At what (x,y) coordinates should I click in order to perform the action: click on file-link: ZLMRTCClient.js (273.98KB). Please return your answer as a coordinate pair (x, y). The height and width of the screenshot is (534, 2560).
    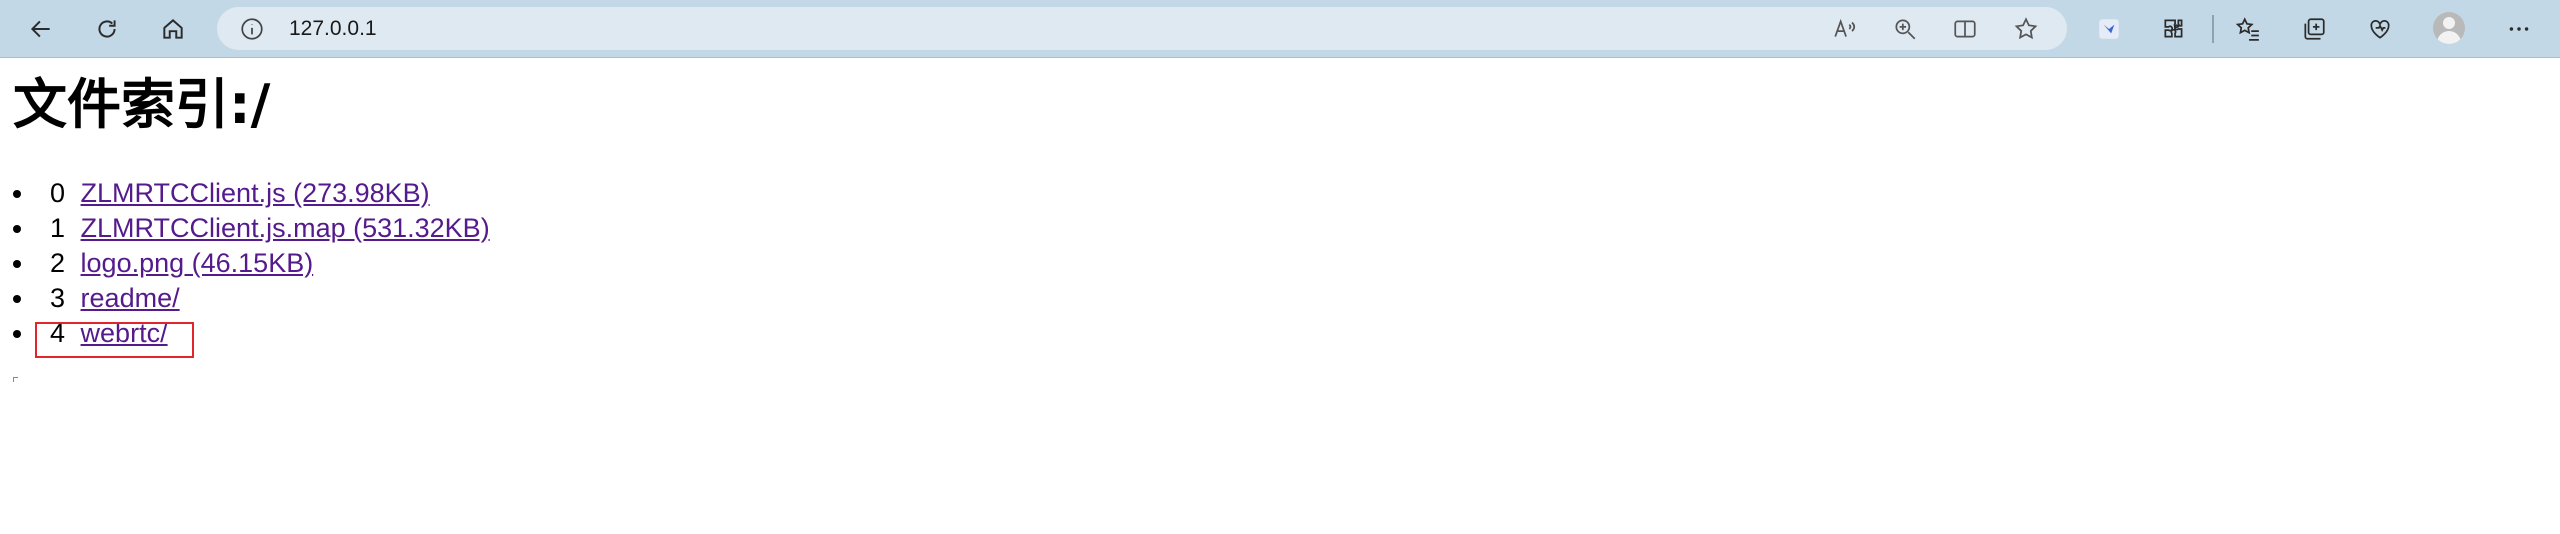
    Looking at the image, I should click on (255, 193).